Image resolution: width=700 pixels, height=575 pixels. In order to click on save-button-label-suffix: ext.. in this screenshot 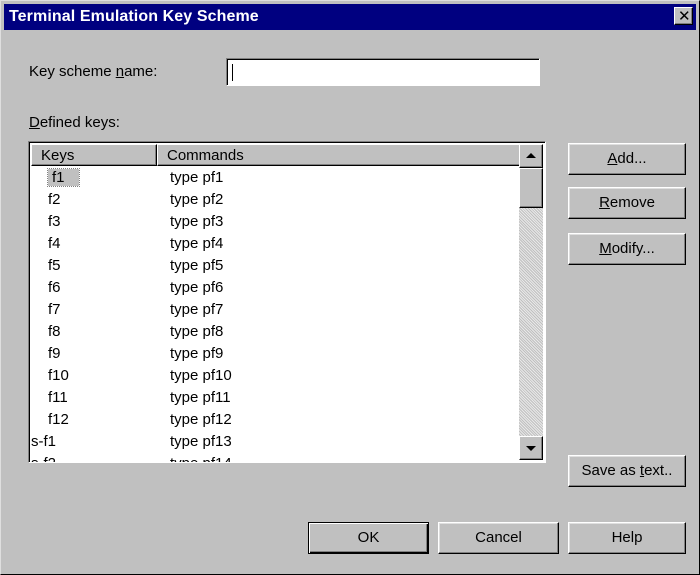, I will do `click(658, 470)`.